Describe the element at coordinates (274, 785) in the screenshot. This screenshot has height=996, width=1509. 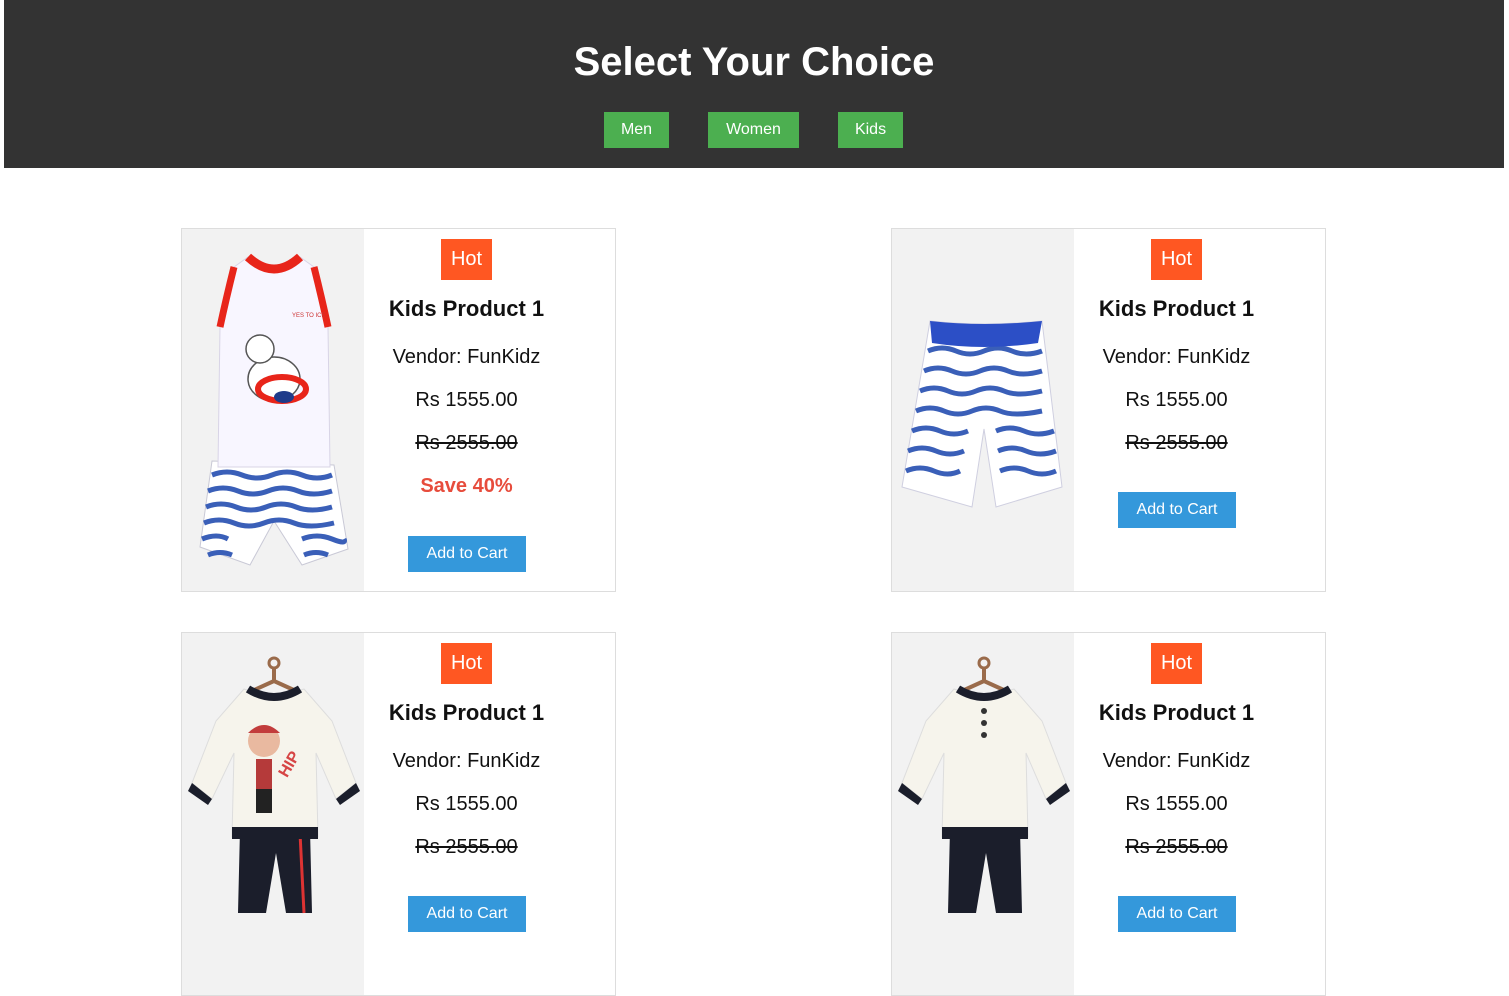
I see `printed-sweatshirt-and-joggers-image: HIP` at that location.